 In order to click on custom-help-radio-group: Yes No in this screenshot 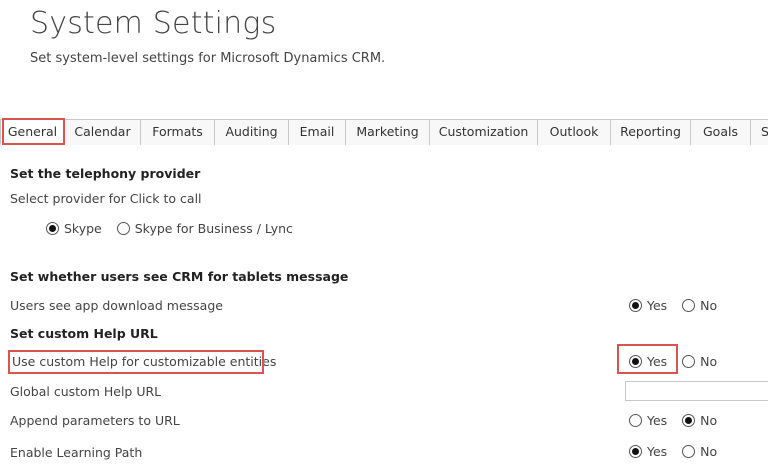, I will do `click(678, 361)`.